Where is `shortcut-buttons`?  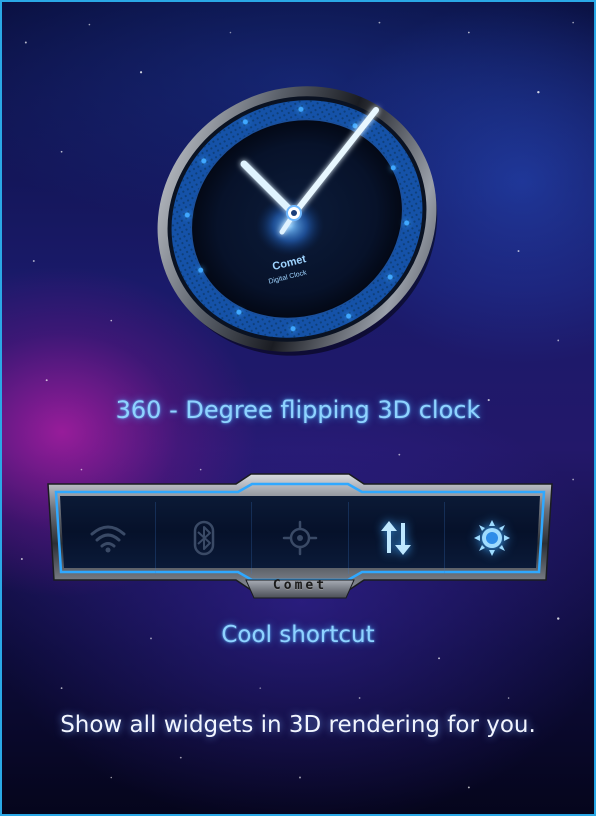
shortcut-buttons is located at coordinates (300, 538).